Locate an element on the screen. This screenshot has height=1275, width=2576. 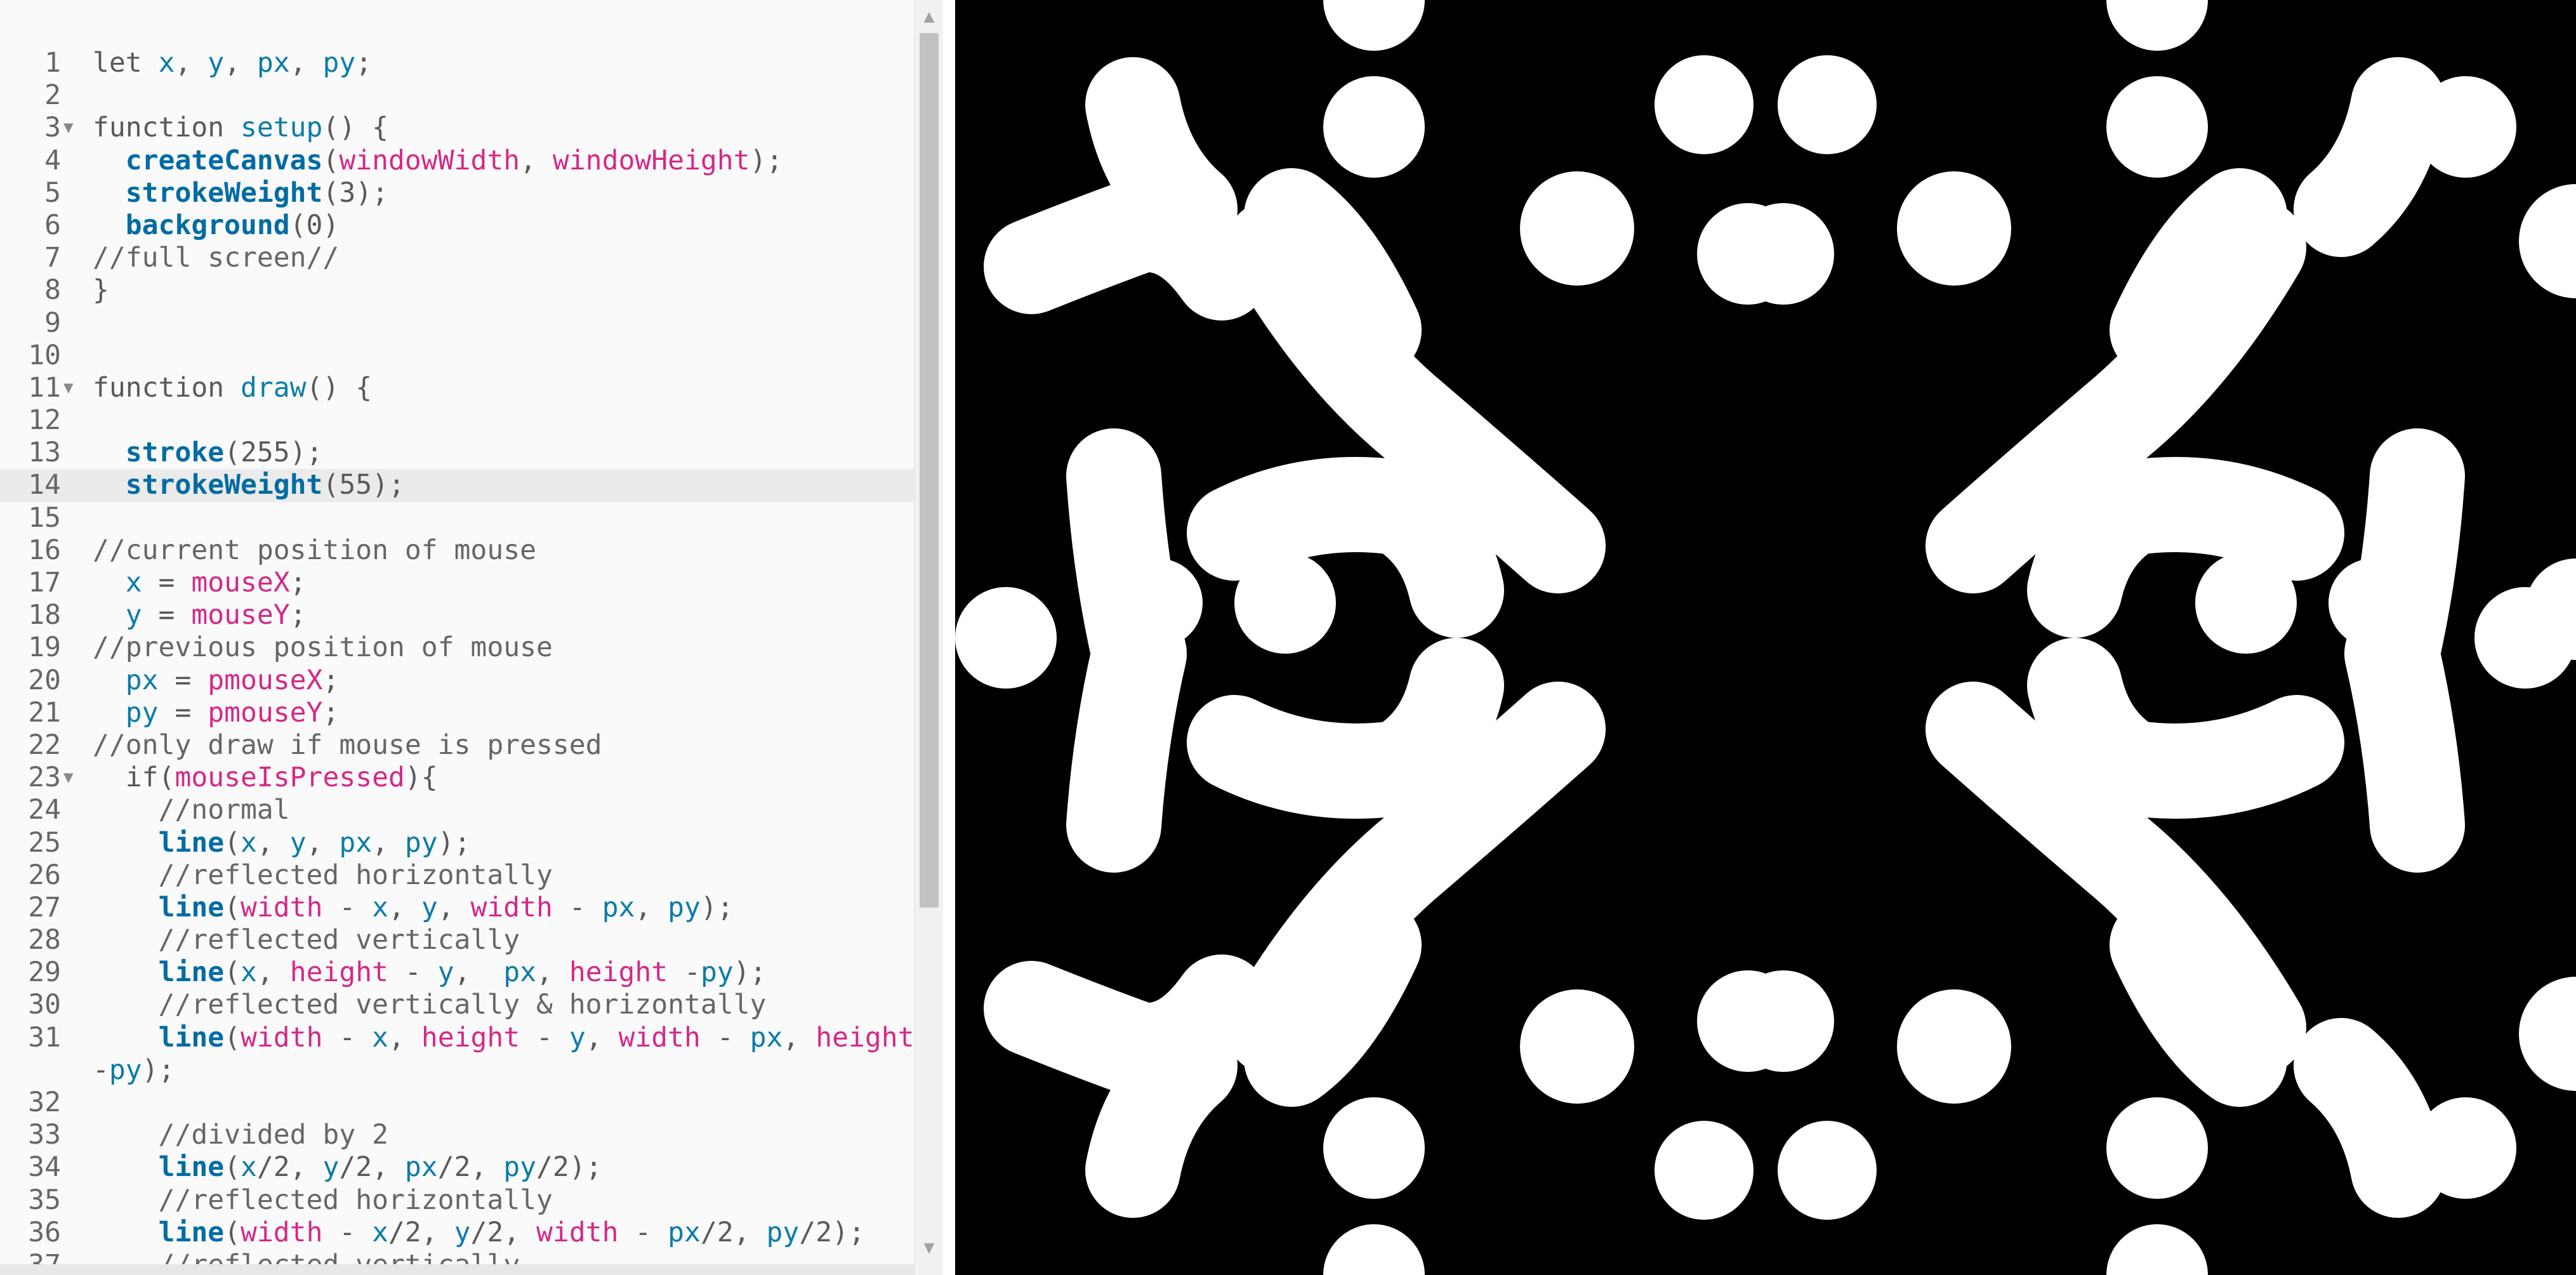
code-line: 2 is located at coordinates (460, 95).